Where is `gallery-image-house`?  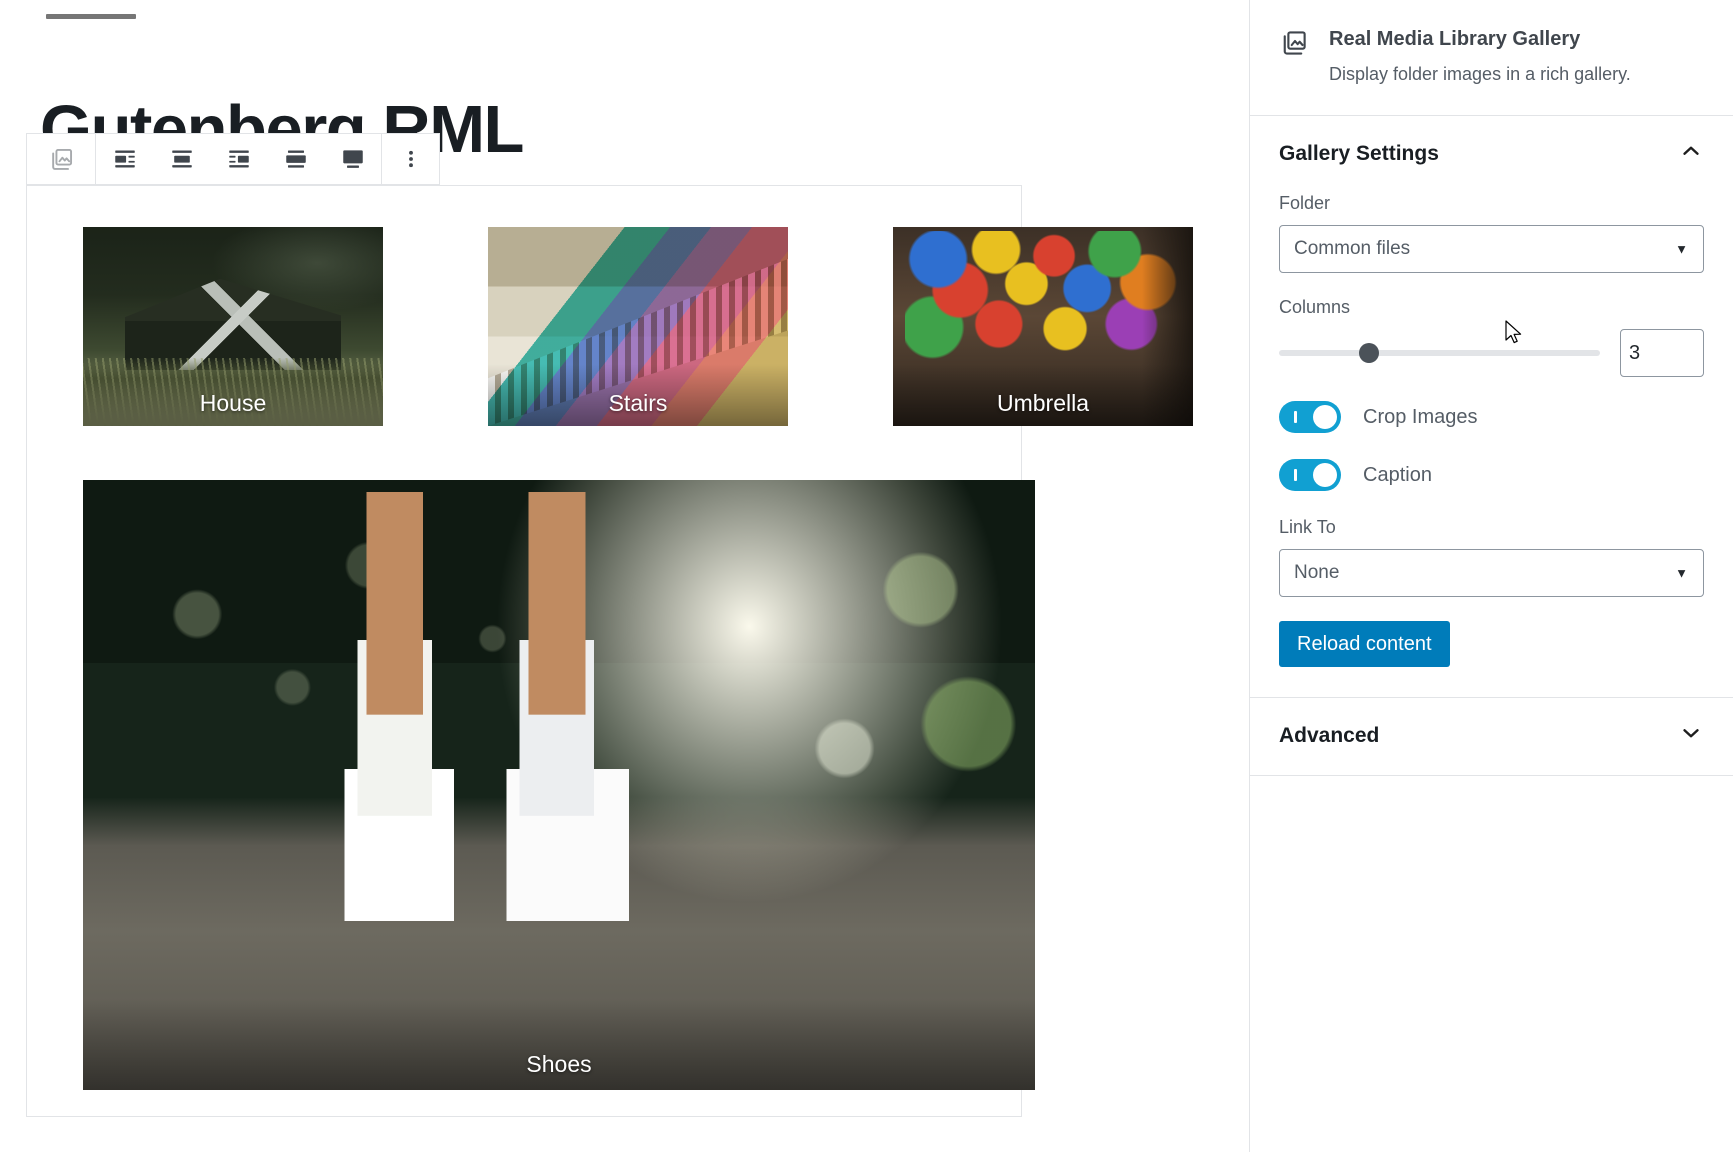 gallery-image-house is located at coordinates (233, 326).